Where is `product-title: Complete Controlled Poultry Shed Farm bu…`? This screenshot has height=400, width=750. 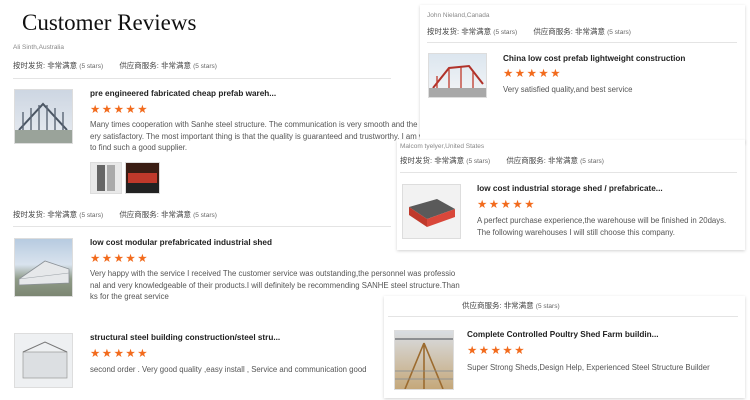 product-title: Complete Controlled Poultry Shed Farm bu… is located at coordinates (563, 334).